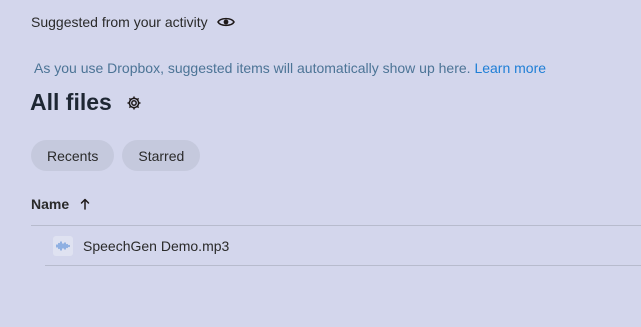 This screenshot has height=327, width=641. I want to click on gear-icon, so click(134, 103).